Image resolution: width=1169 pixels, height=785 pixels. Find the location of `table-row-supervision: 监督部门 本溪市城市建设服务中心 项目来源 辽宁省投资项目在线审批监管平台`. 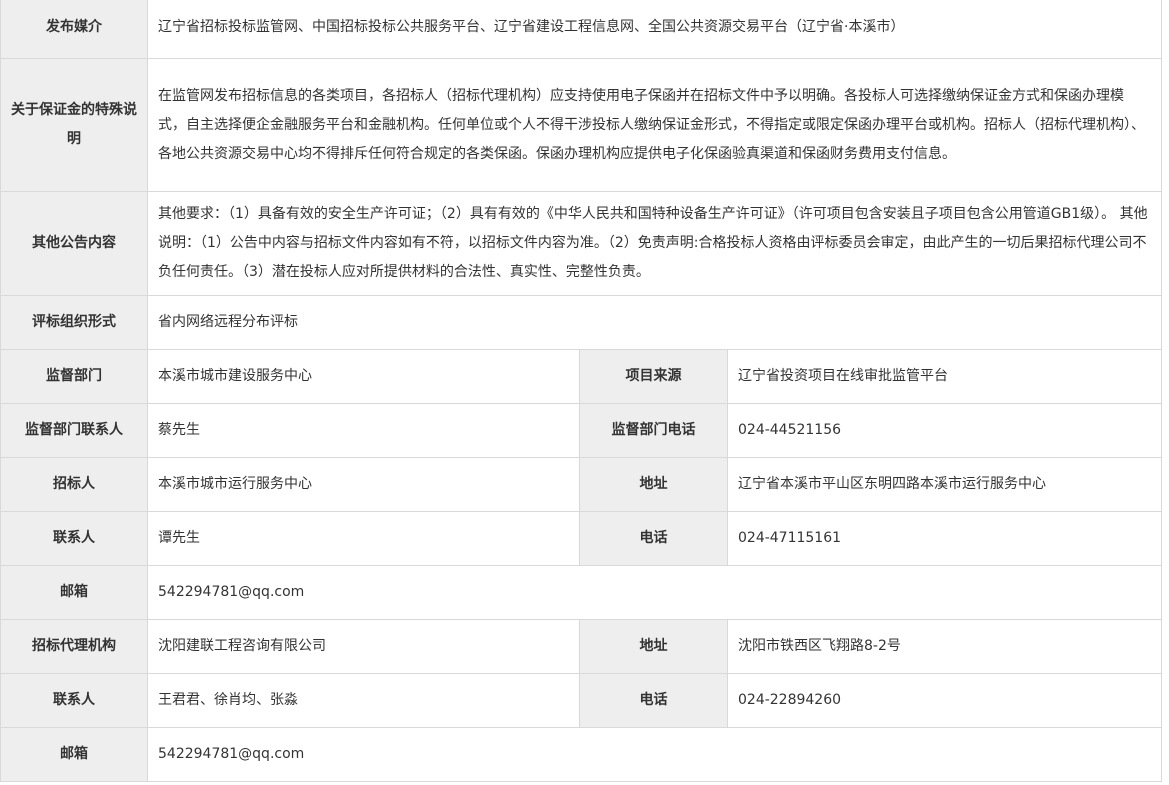

table-row-supervision: 监督部门 本溪市城市建设服务中心 项目来源 辽宁省投资项目在线审批监管平台 is located at coordinates (581, 376).